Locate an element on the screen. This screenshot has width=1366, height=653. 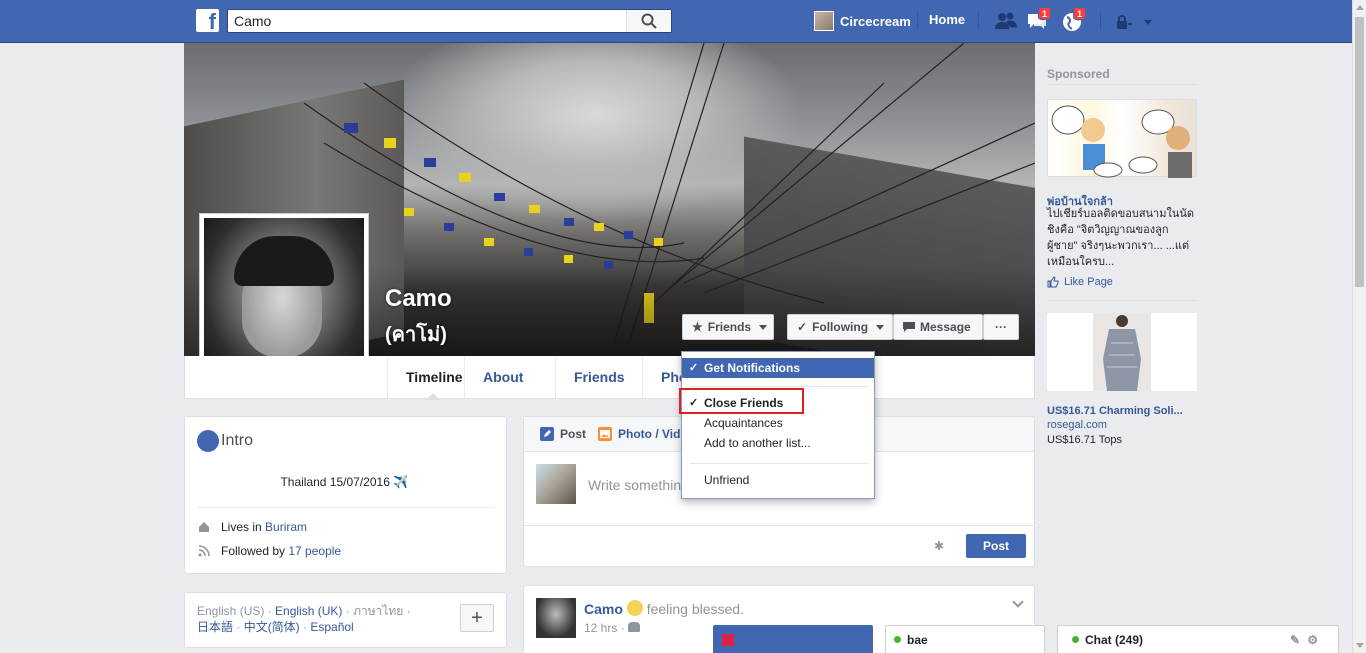
post-meta: 12 hrs · is located at coordinates (612, 628).